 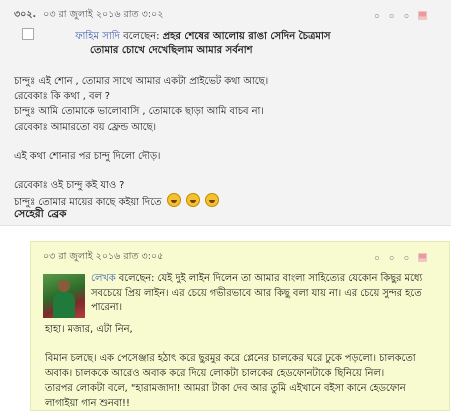 I want to click on body-line: রেবেকাঃ কি কথা , বল ?, so click(x=62, y=97).